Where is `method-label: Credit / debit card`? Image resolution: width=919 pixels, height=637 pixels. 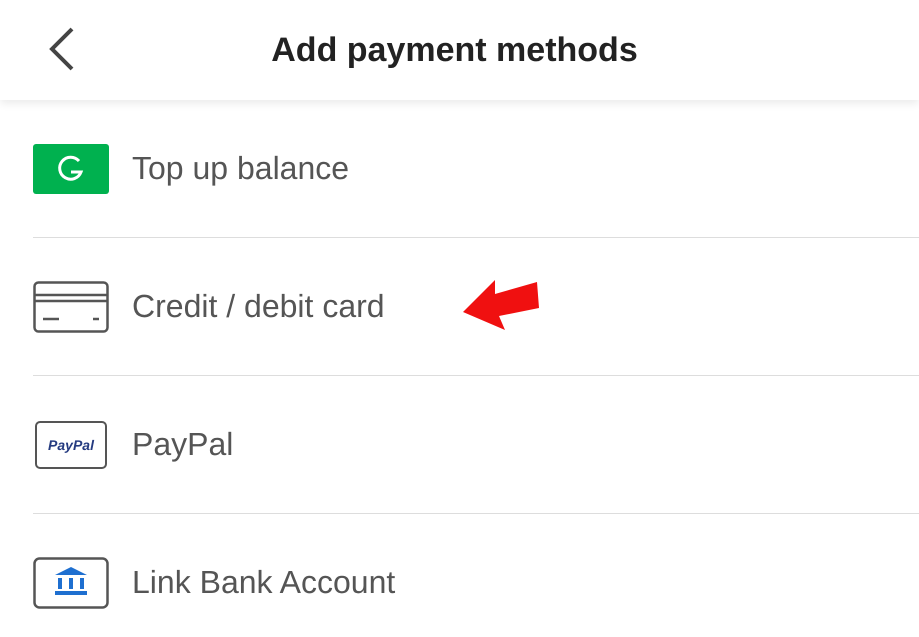
method-label: Credit / debit card is located at coordinates (258, 306).